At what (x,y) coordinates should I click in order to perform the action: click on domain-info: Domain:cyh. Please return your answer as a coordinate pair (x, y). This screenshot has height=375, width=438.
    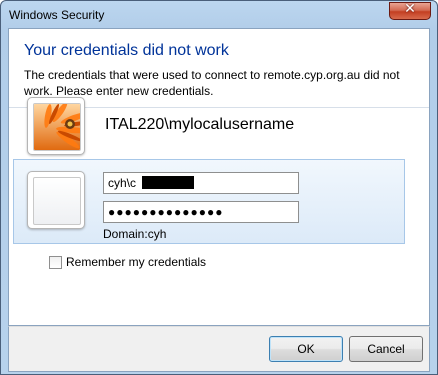
    Looking at the image, I should click on (134, 234).